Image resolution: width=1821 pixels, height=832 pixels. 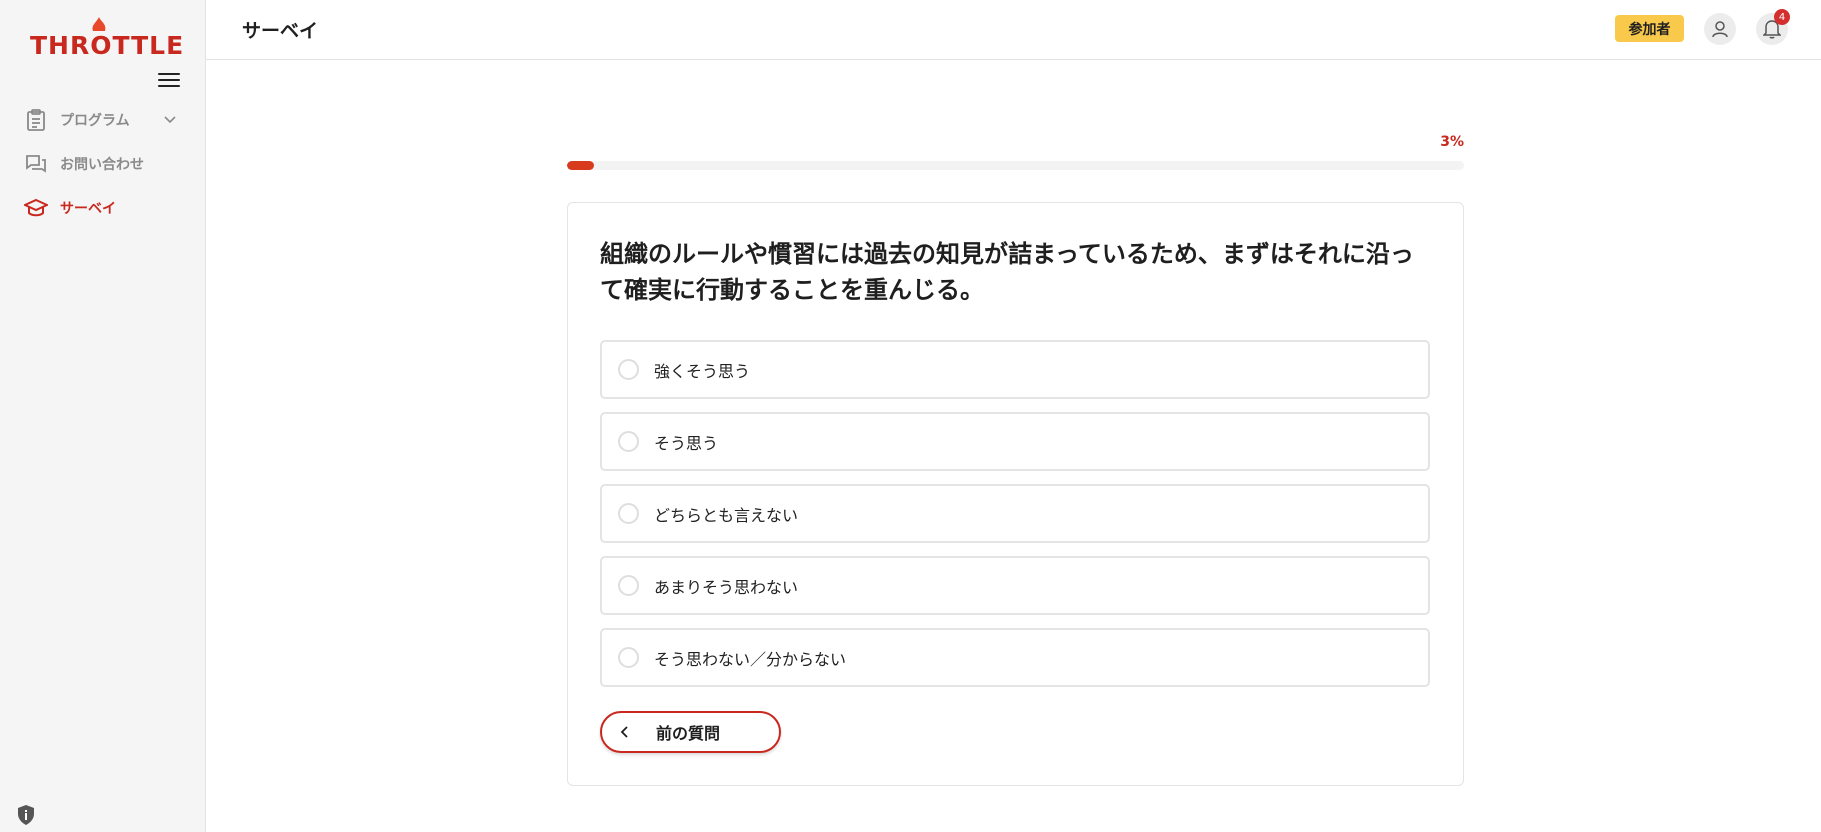 What do you see at coordinates (726, 587) in the screenshot?
I see `answer-option-label: あまりそう思わない` at bounding box center [726, 587].